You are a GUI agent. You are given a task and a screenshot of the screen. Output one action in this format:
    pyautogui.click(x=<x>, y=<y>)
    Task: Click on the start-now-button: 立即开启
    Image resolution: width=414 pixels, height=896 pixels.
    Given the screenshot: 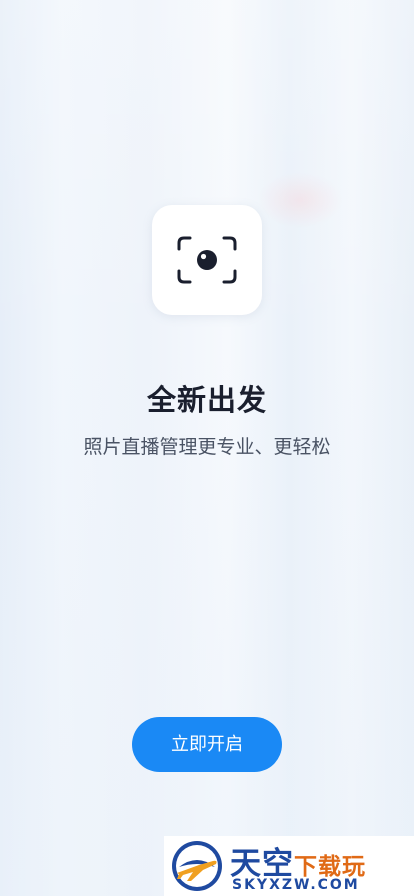 What is the action you would take?
    pyautogui.click(x=207, y=744)
    